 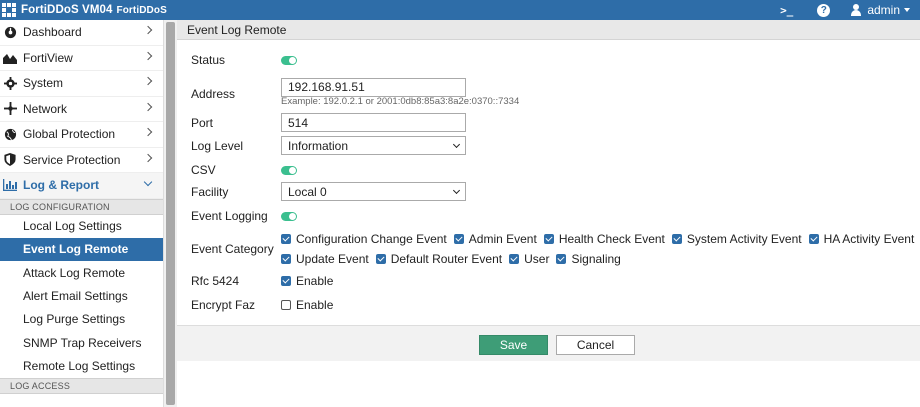 I want to click on event-logging-toggle, so click(x=289, y=216).